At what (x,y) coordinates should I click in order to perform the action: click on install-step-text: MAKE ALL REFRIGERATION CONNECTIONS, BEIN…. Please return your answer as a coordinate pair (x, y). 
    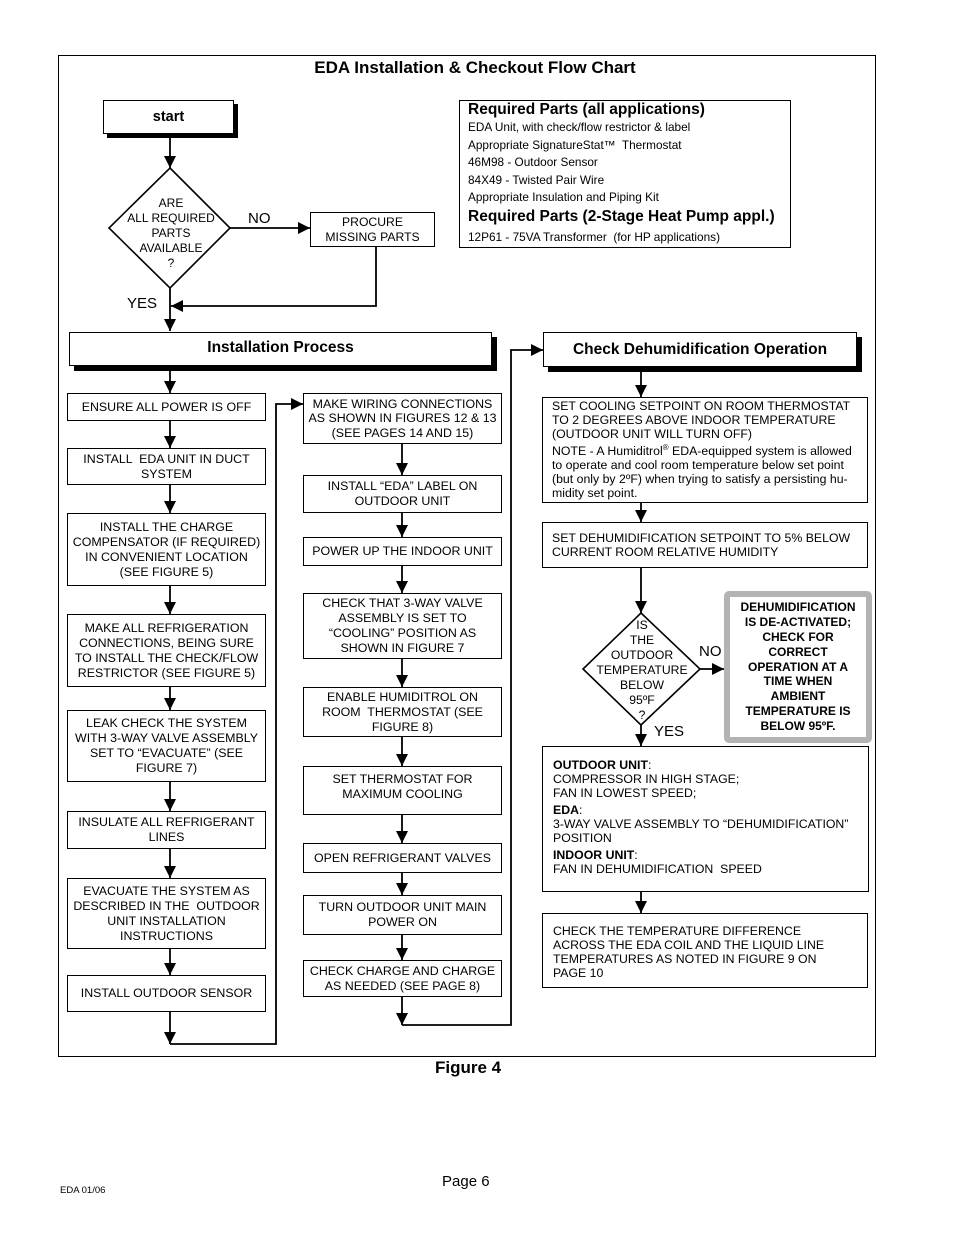
    Looking at the image, I should click on (166, 650).